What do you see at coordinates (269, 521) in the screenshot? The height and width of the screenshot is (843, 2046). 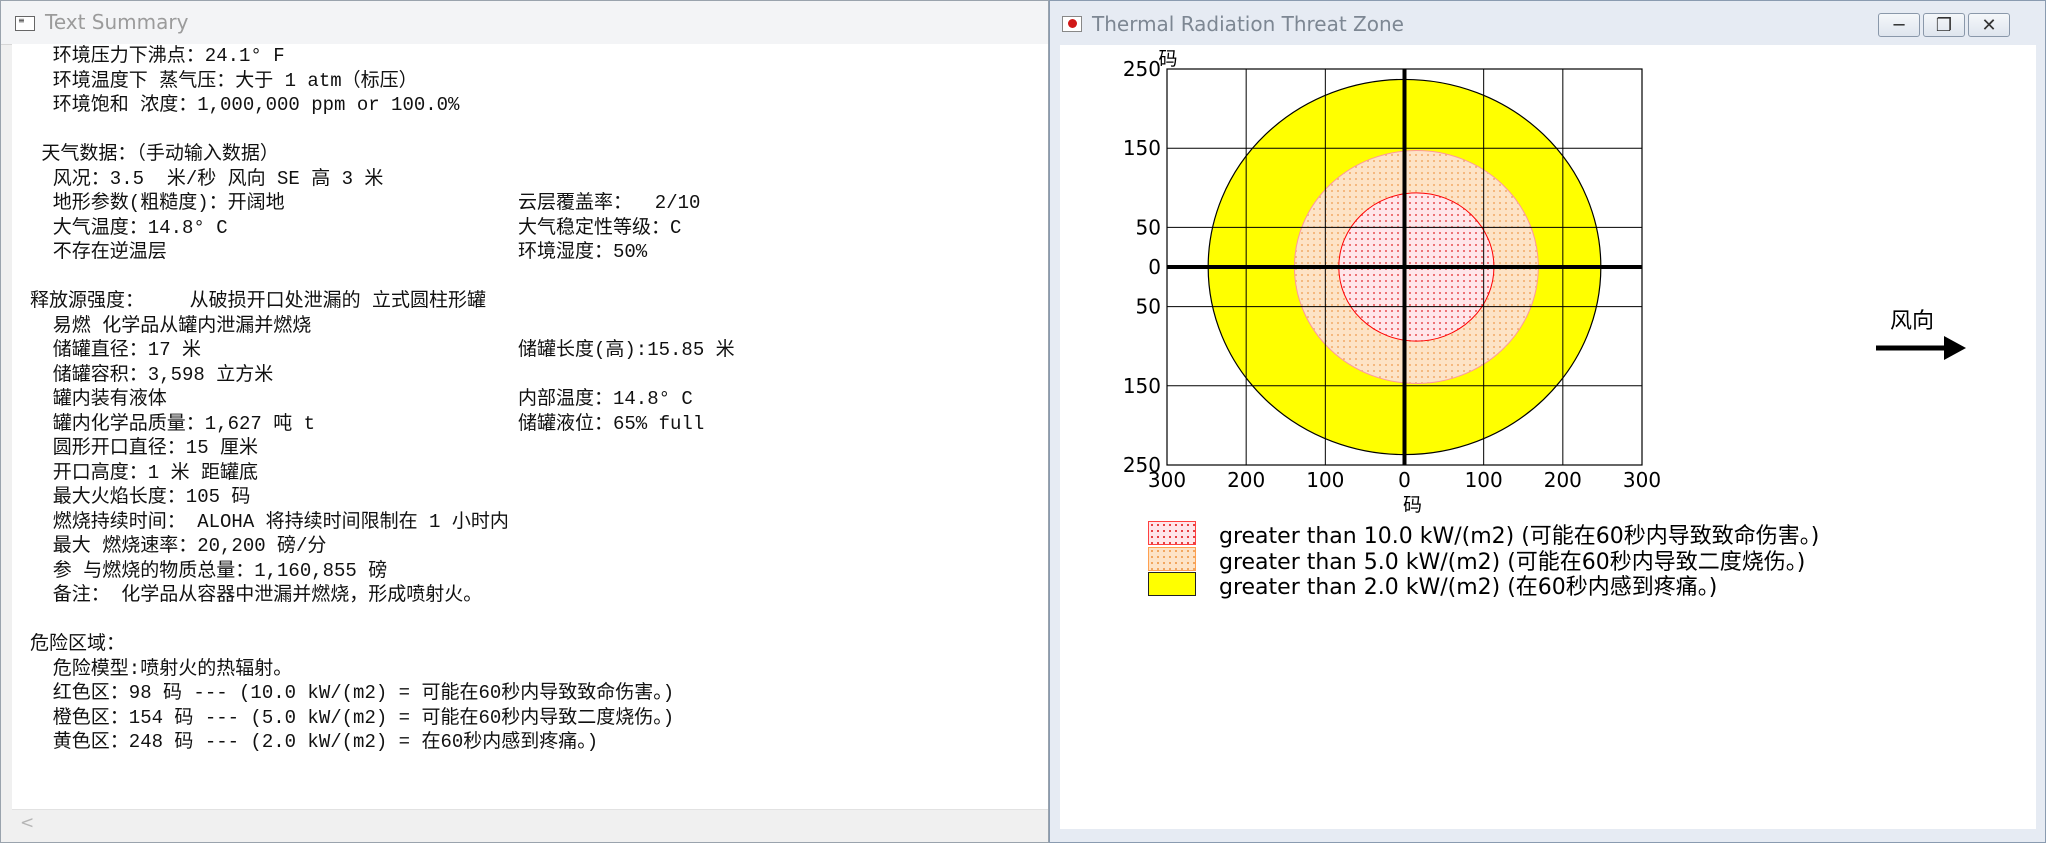 I see `summary-line: 燃烧持续时间： ALOHA 将持续时间限制在 1 小时内` at bounding box center [269, 521].